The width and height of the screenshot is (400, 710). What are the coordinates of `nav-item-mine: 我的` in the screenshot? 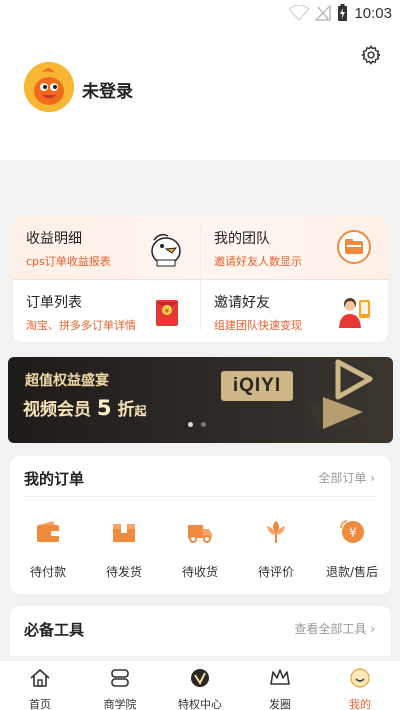 It's located at (360, 688).